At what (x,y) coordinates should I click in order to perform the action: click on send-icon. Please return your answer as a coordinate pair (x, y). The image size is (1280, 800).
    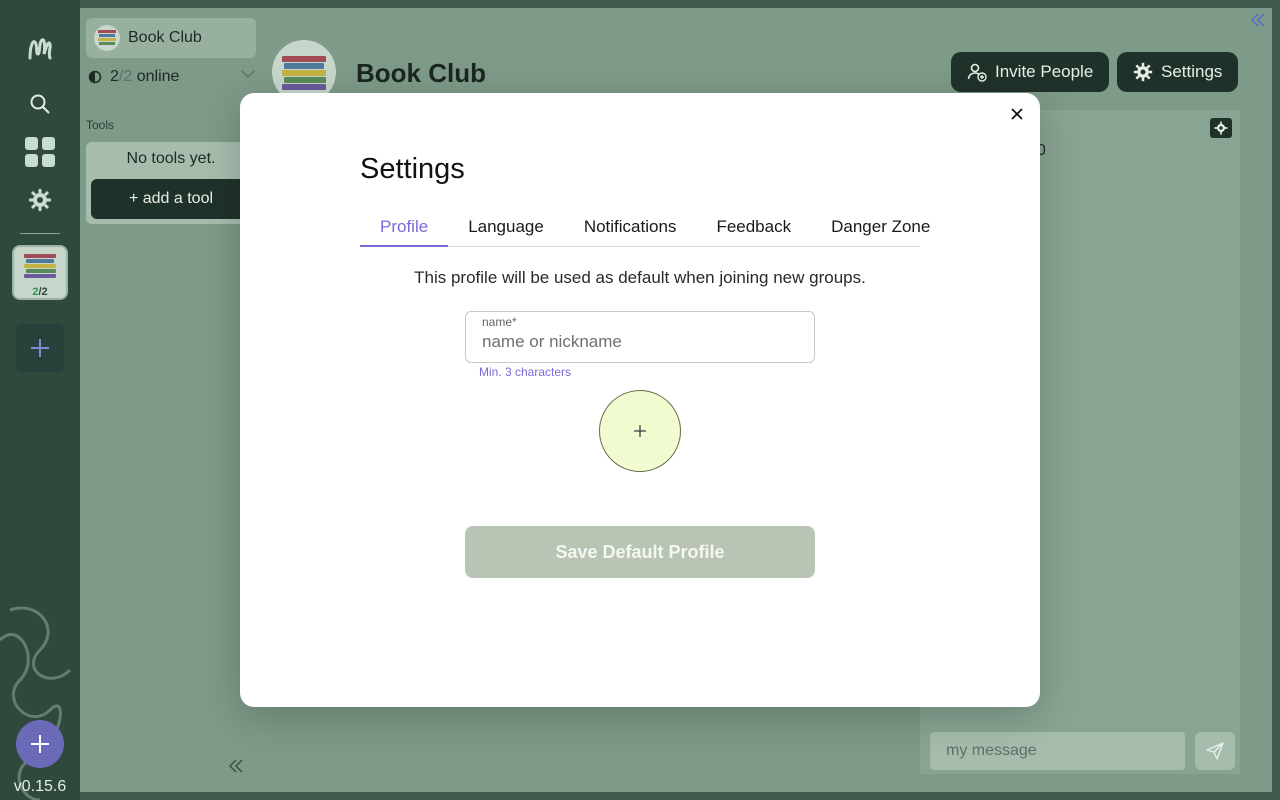
    Looking at the image, I should click on (1215, 751).